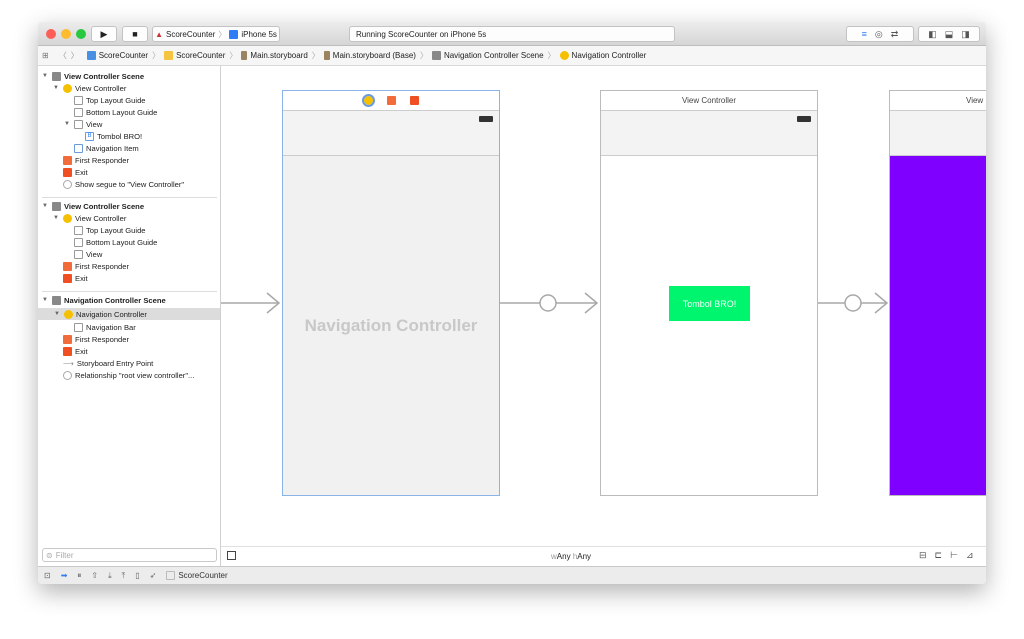 The width and height of the screenshot is (1024, 639). Describe the element at coordinates (123, 184) in the screenshot. I see `outline-item: Show segue to "View Controller"` at that location.